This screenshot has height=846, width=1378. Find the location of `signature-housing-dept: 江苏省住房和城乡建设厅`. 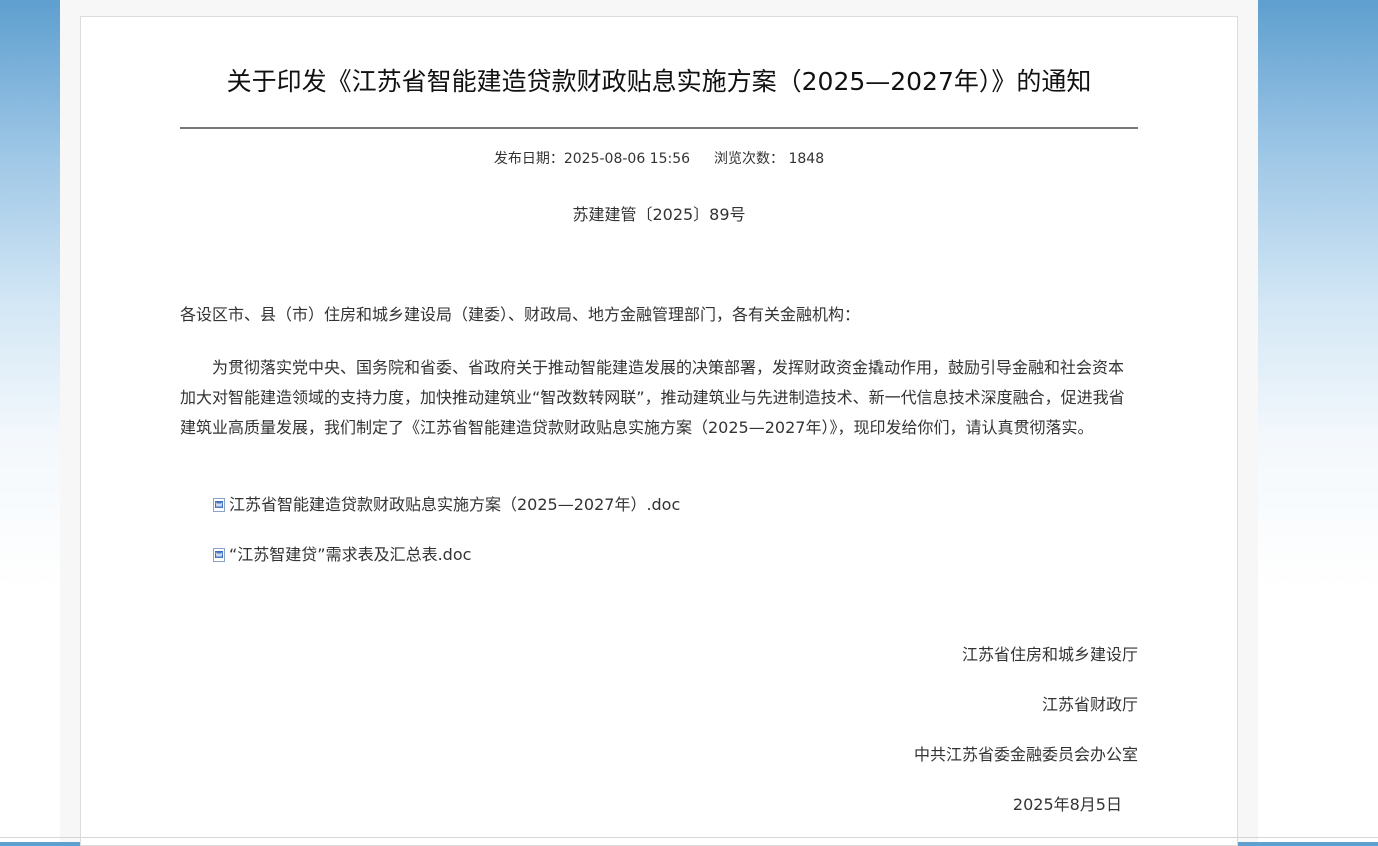

signature-housing-dept: 江苏省住房和城乡建设厅 is located at coordinates (1049, 654).